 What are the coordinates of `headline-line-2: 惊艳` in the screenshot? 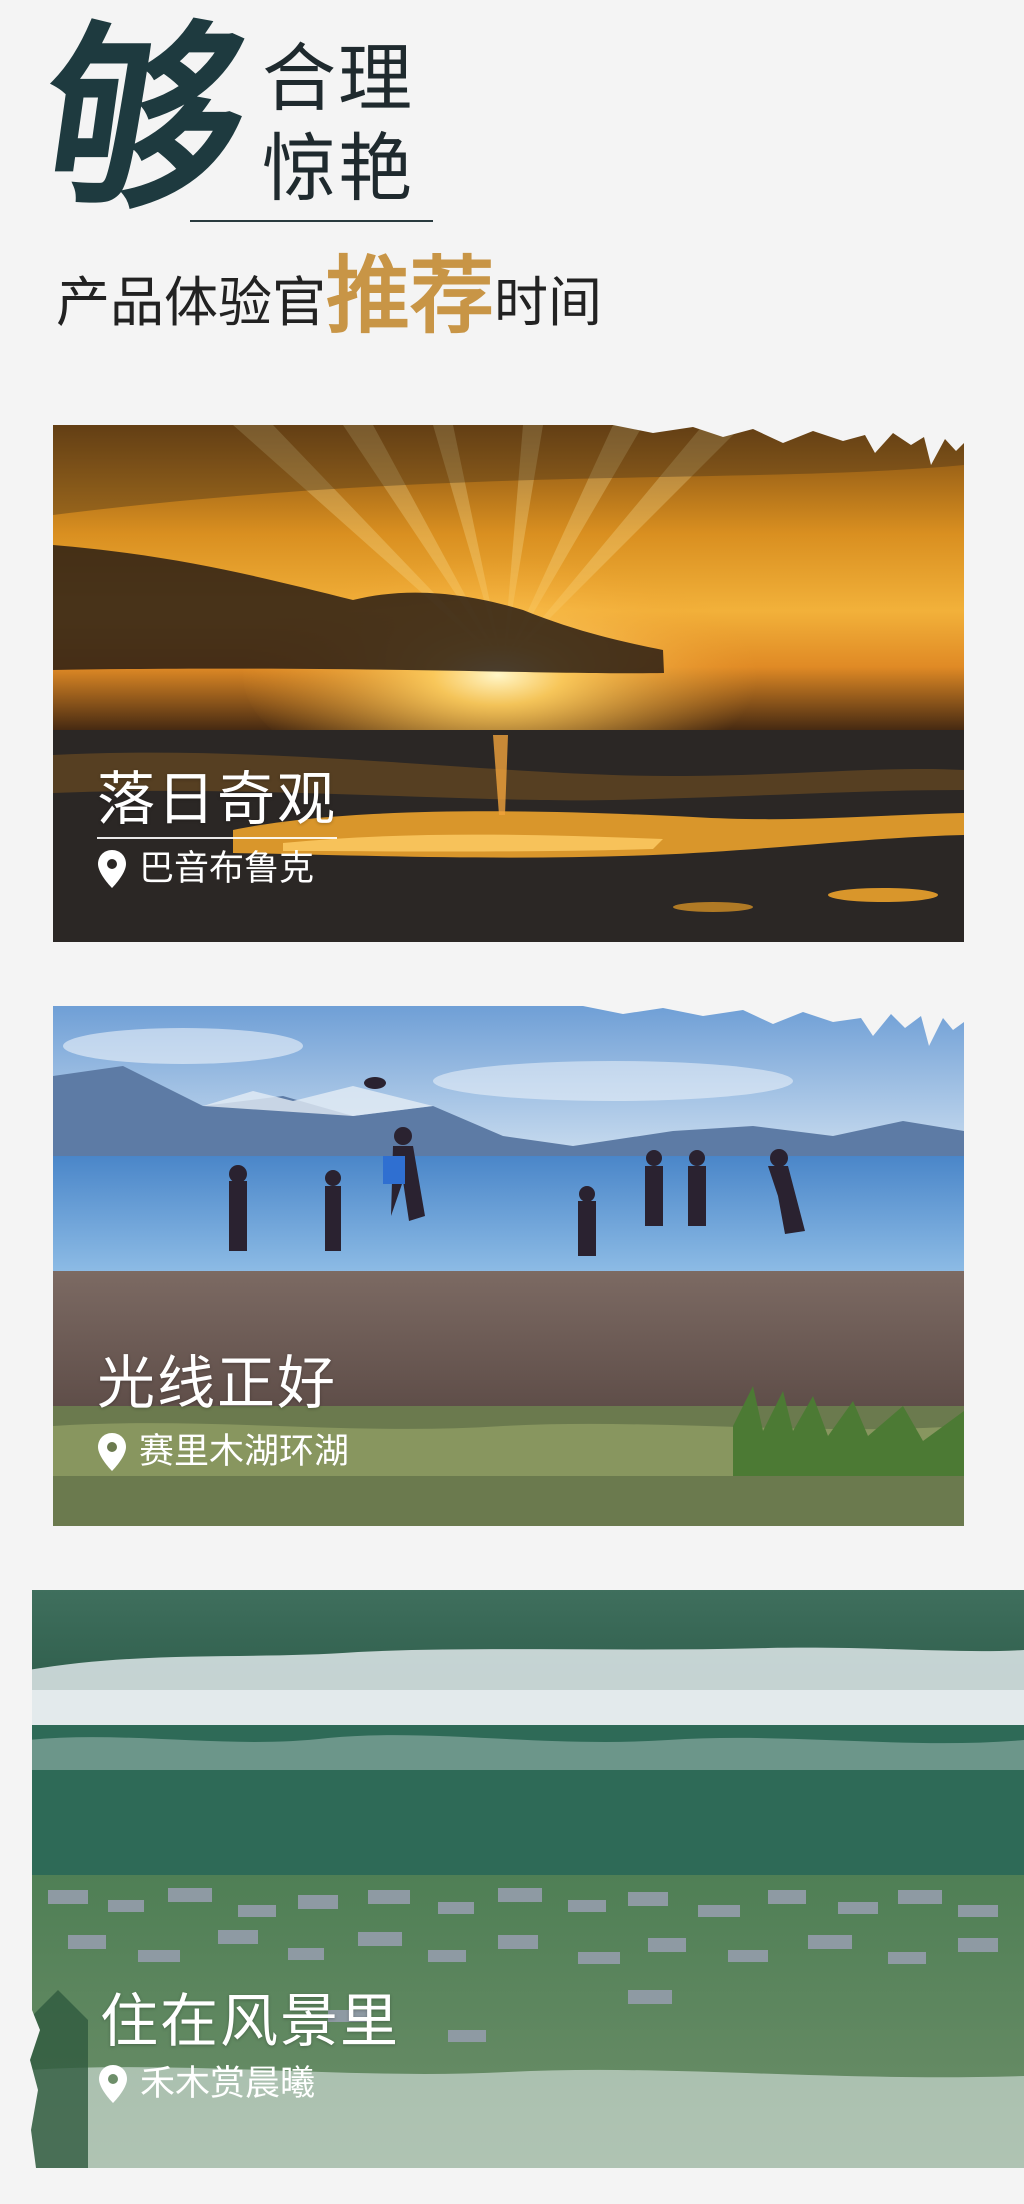 It's located at (338, 169).